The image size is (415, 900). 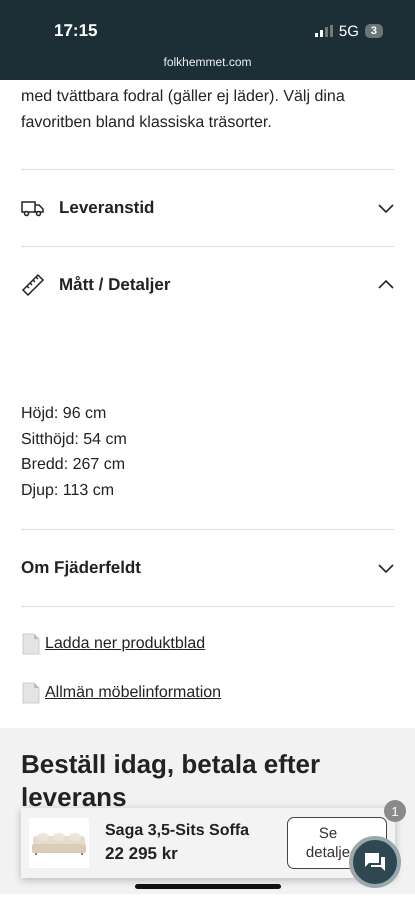 I want to click on promo-heading: Beställ idag, betala efter leverans, so click(x=171, y=781).